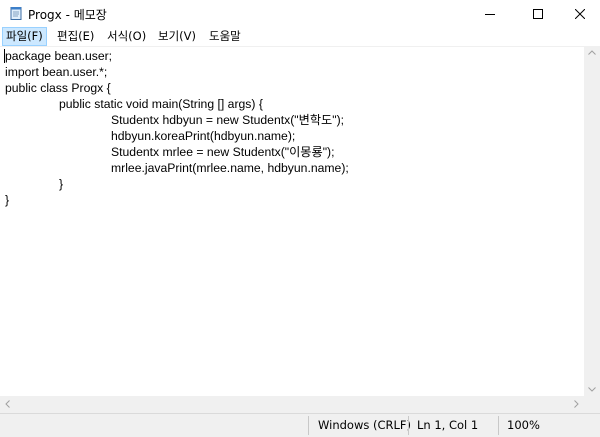  I want to click on menu-view: 보기(V), so click(177, 36).